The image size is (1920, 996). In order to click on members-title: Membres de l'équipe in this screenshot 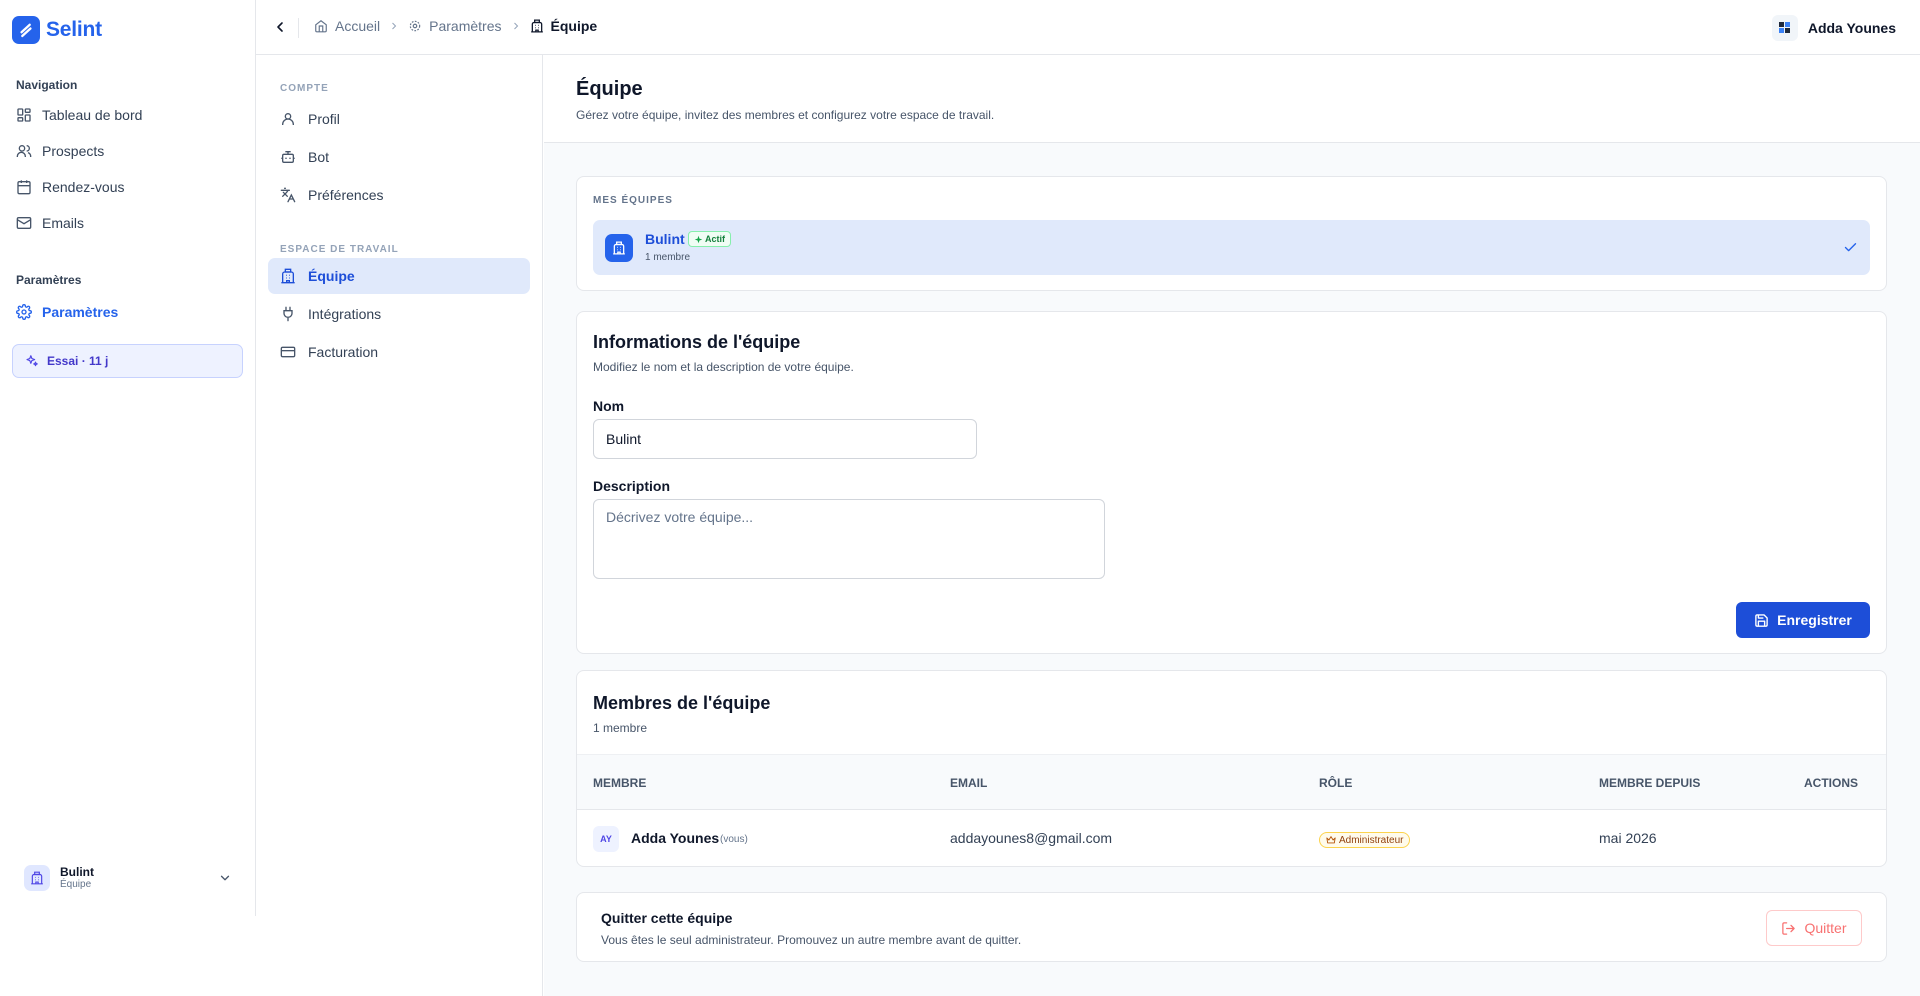, I will do `click(682, 703)`.